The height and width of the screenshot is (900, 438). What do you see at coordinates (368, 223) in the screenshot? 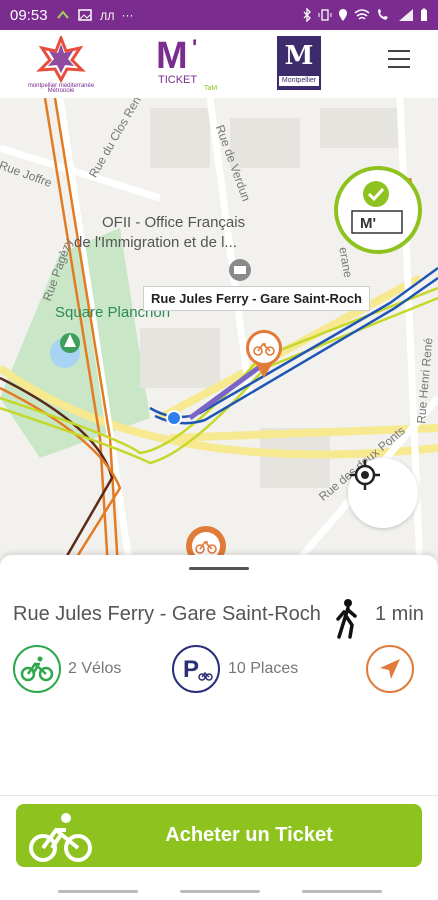
I see `svg-text: M'` at bounding box center [368, 223].